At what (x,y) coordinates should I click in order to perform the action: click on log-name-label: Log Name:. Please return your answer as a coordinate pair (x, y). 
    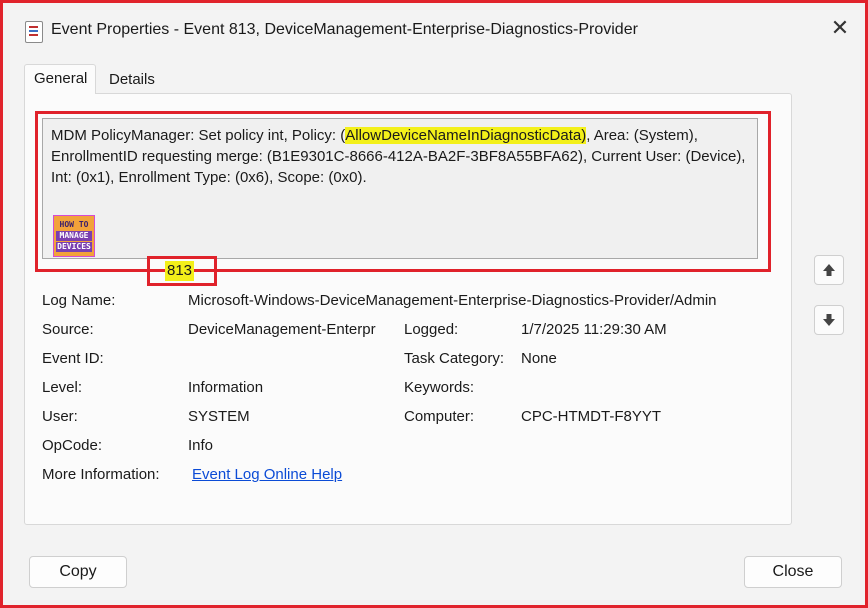
    Looking at the image, I should click on (79, 300).